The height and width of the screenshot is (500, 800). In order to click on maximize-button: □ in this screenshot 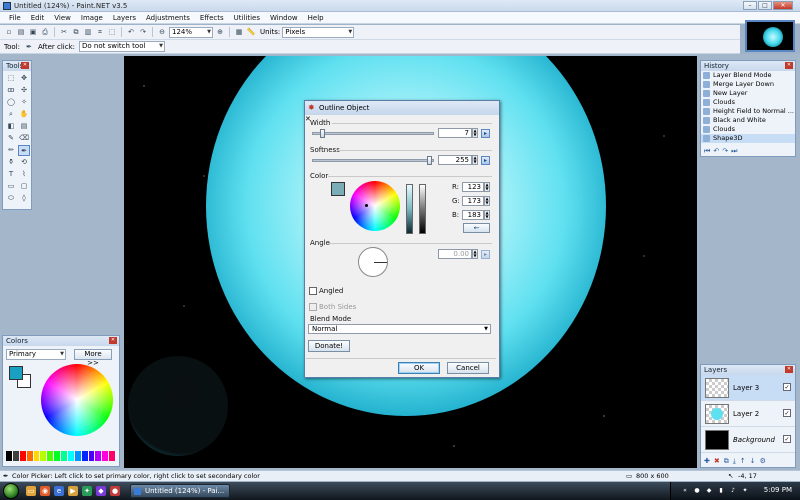, I will do `click(765, 5)`.